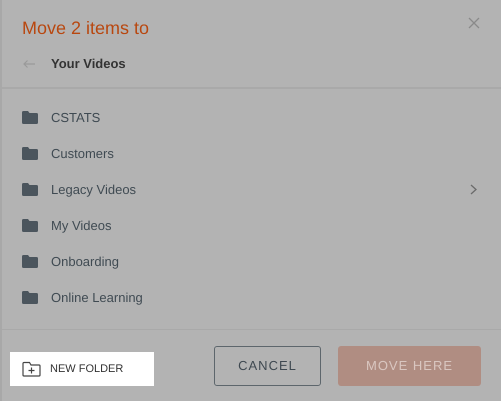 The width and height of the screenshot is (501, 401). Describe the element at coordinates (251, 153) in the screenshot. I see `folder-item: Customers` at that location.